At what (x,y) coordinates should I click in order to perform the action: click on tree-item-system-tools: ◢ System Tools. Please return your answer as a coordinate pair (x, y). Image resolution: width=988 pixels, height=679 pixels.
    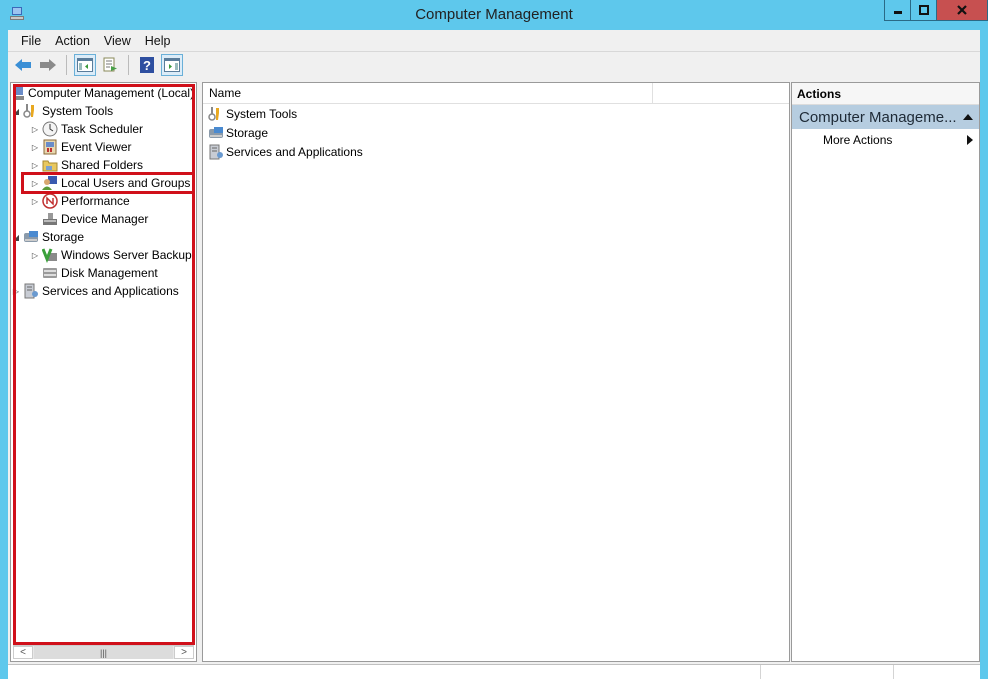
    Looking at the image, I should click on (62, 111).